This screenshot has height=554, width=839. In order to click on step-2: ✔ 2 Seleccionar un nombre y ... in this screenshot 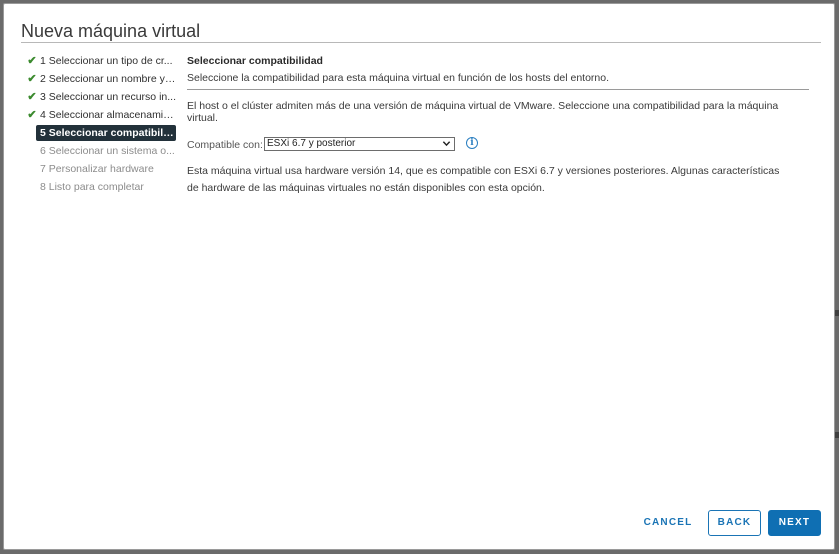, I will do `click(100, 79)`.